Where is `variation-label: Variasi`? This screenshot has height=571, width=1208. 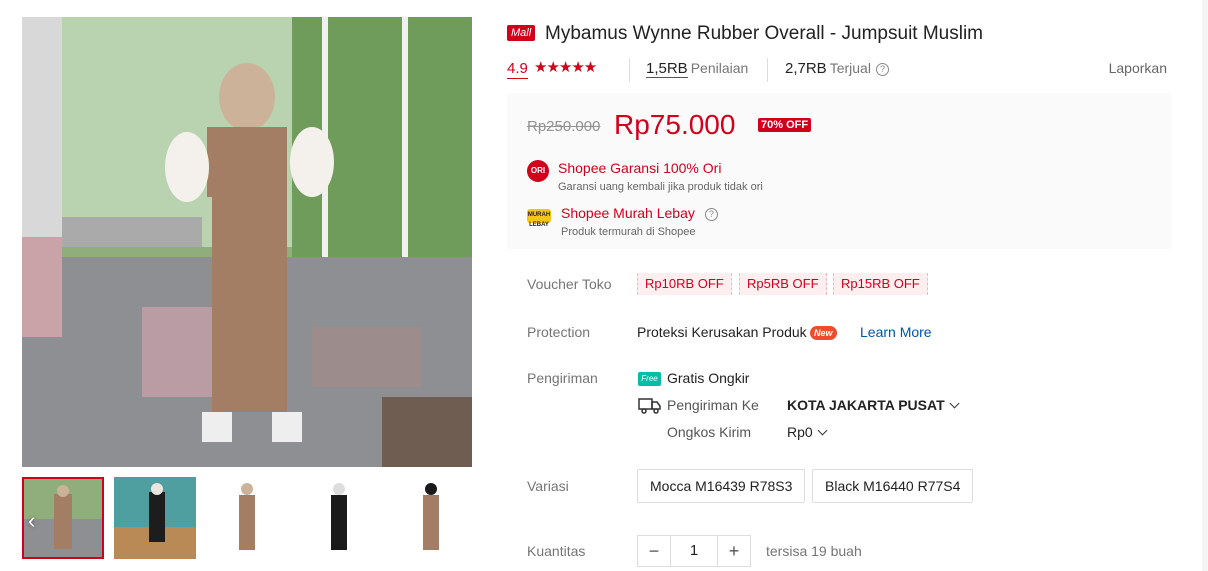
variation-label: Variasi is located at coordinates (548, 486).